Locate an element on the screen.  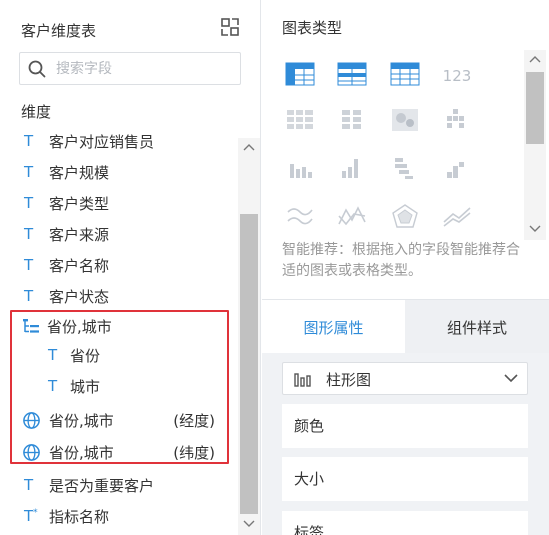
tab-component-style: 组件样式 is located at coordinates (477, 327).